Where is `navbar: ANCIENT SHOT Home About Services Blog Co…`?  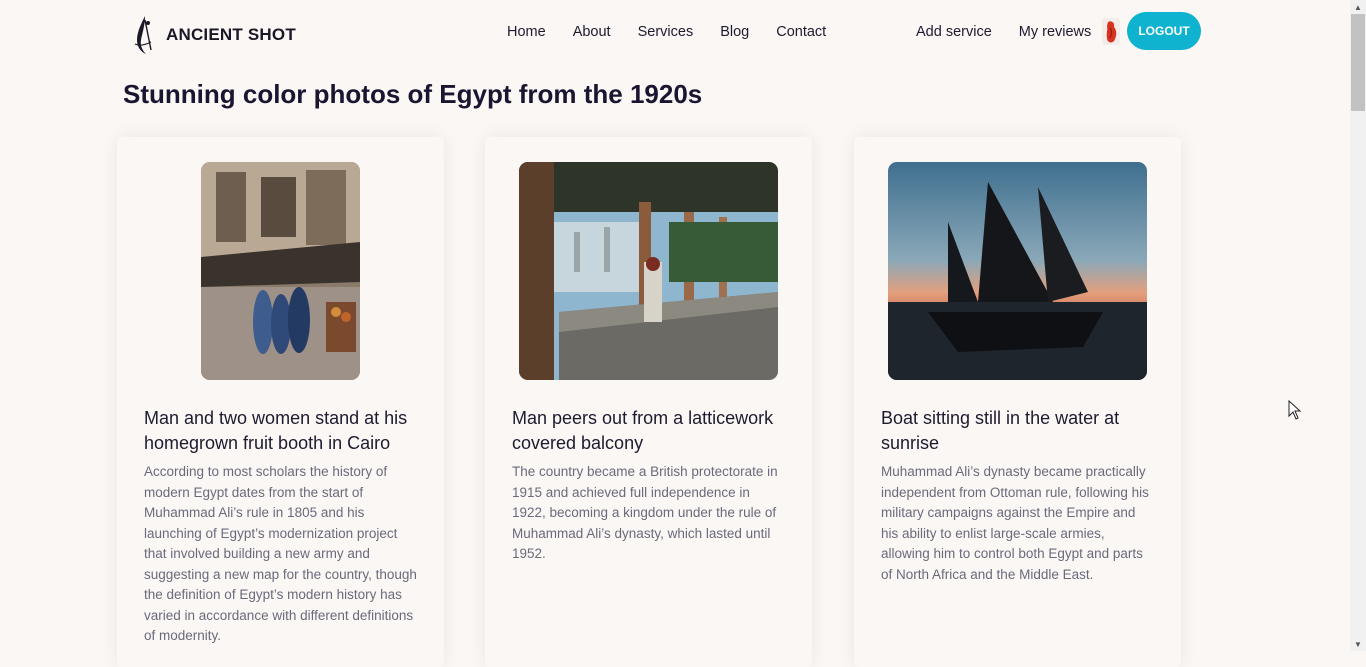 navbar: ANCIENT SHOT Home About Services Blog Co… is located at coordinates (675, 33).